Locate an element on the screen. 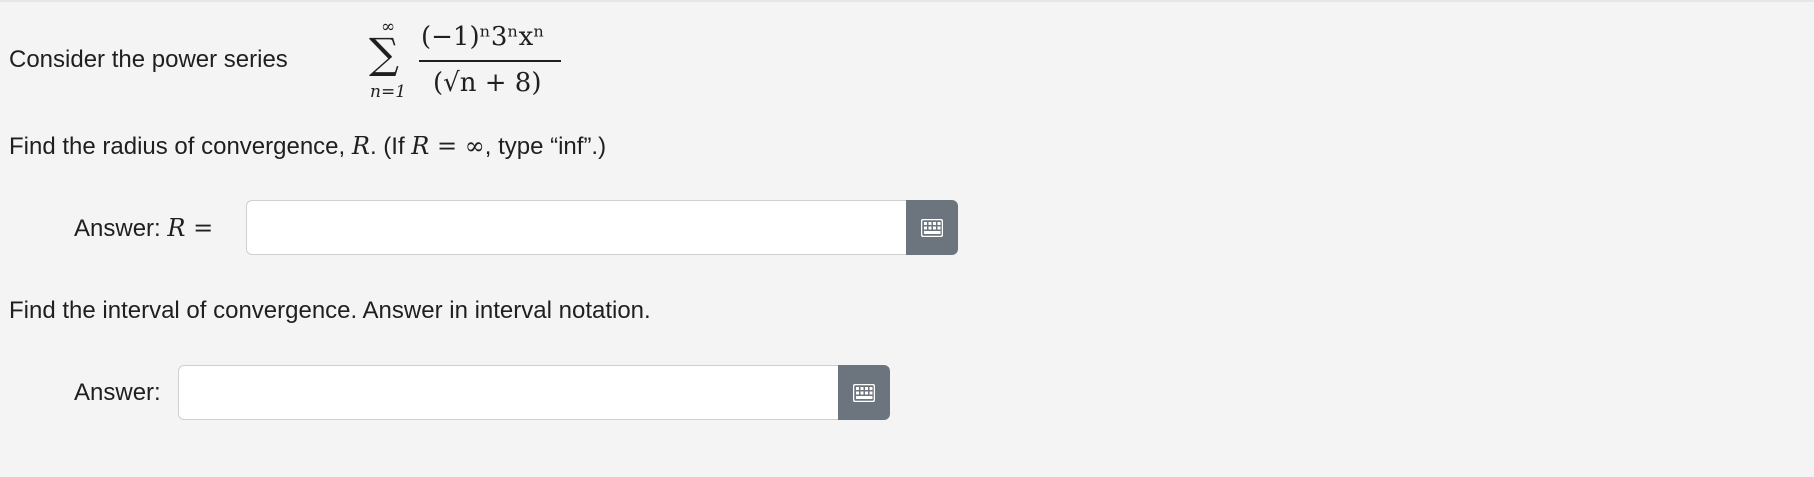  fraction-bar is located at coordinates (490, 61).